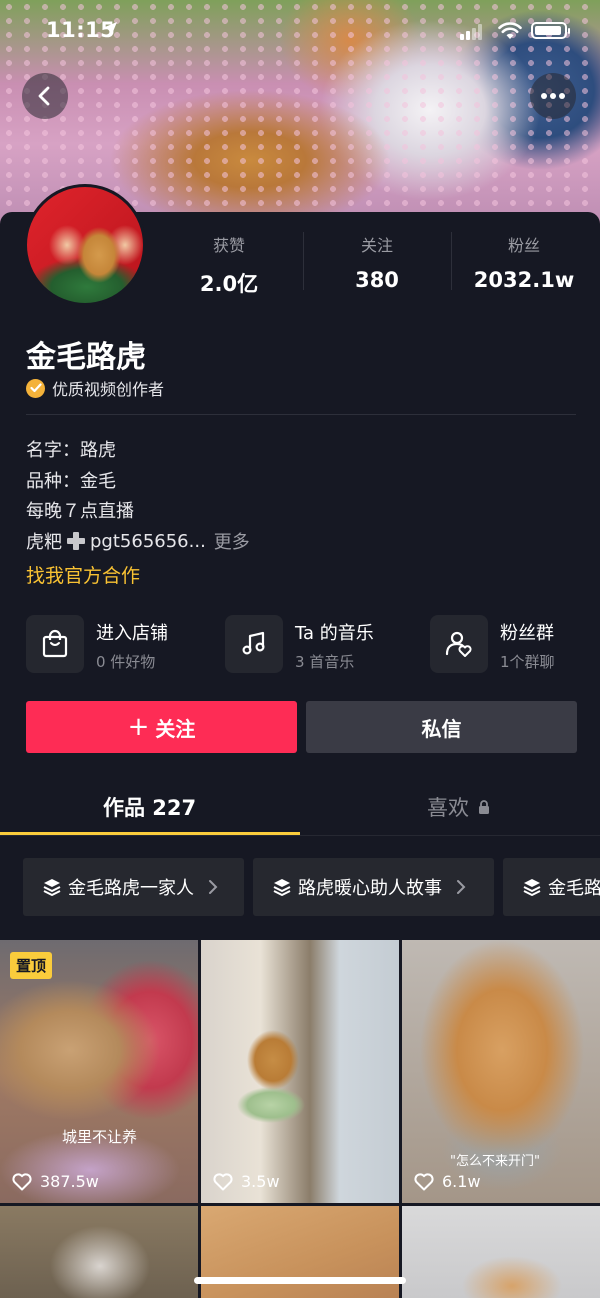  I want to click on chevron-left-icon, so click(44, 96).